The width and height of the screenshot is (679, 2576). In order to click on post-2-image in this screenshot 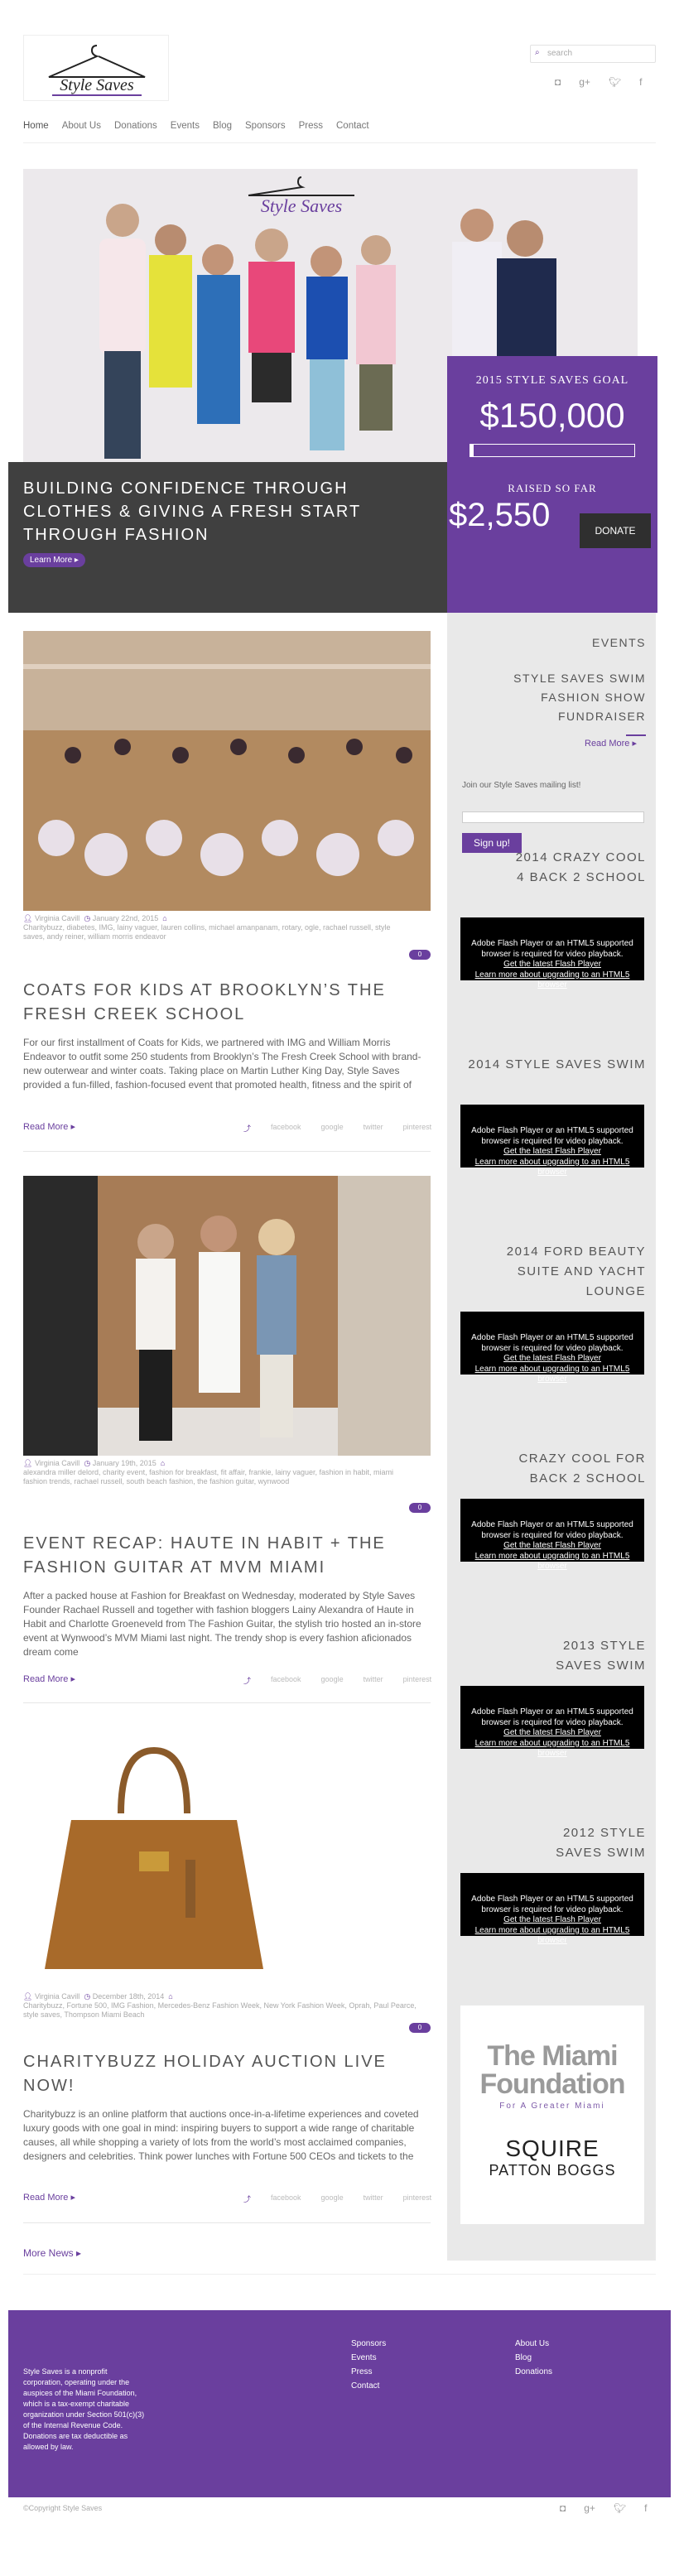, I will do `click(227, 1316)`.